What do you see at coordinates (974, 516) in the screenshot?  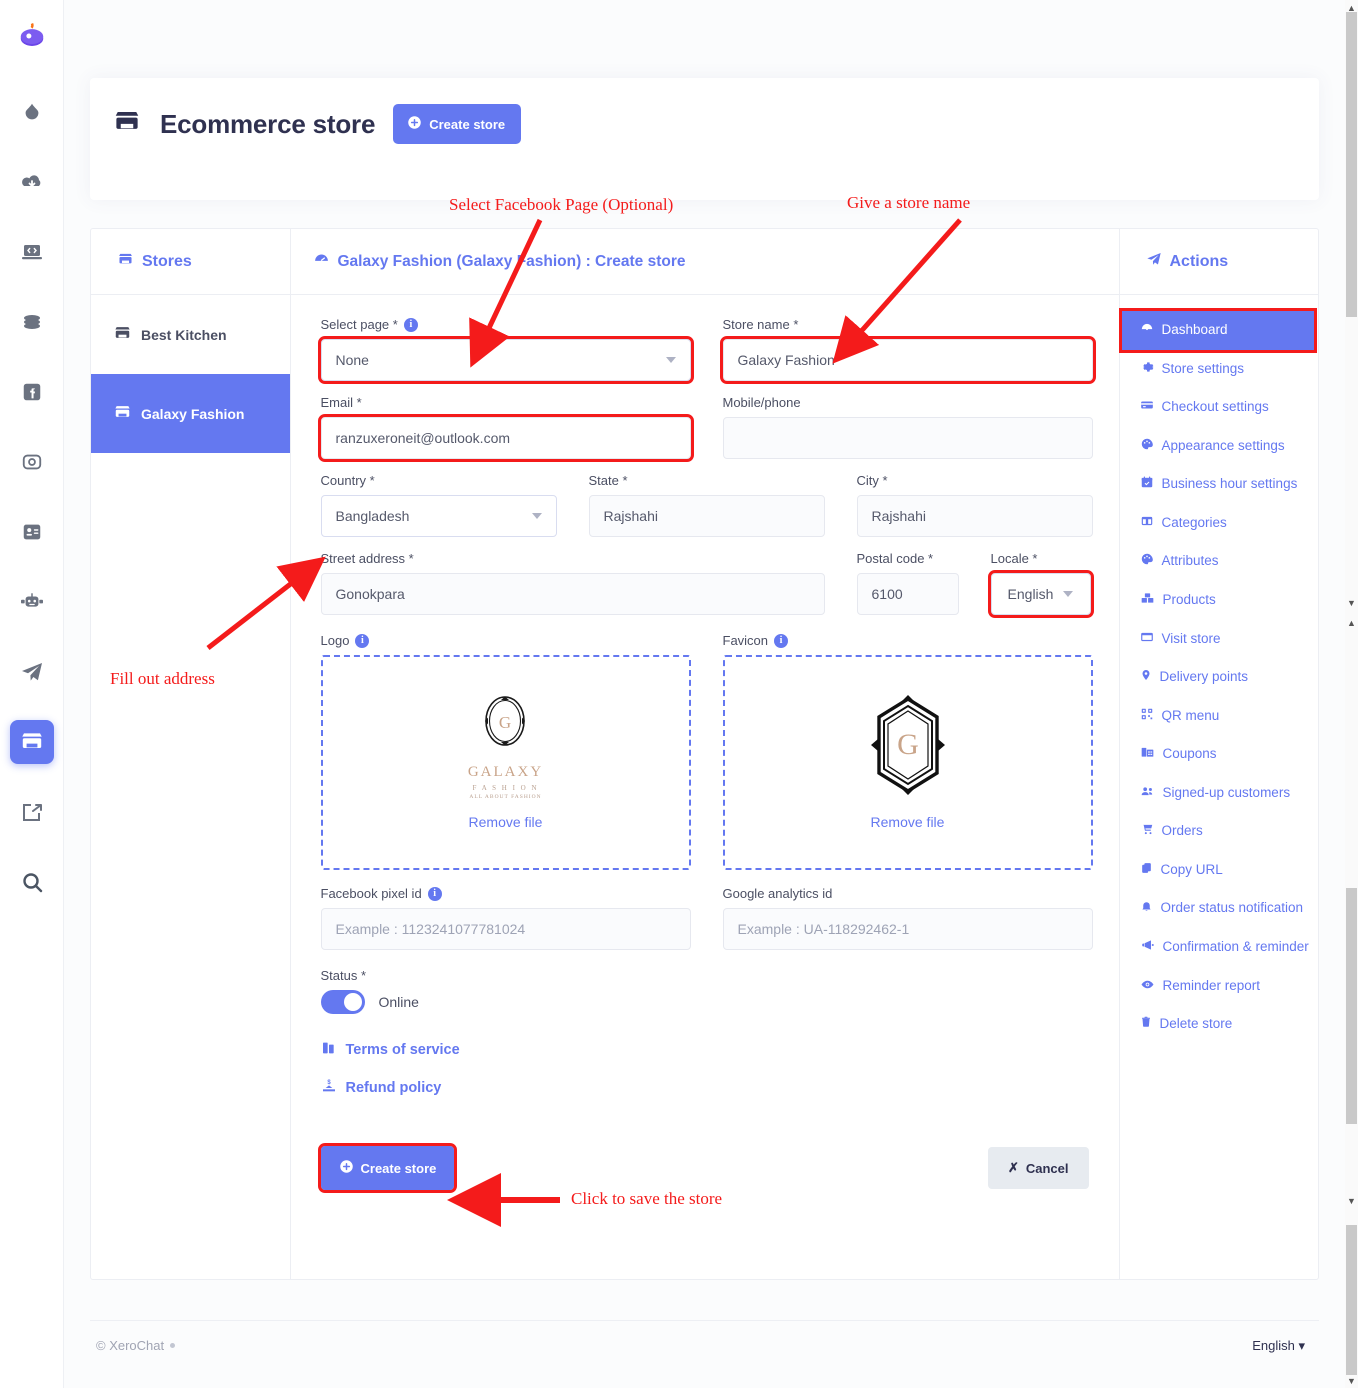 I see `city-input` at bounding box center [974, 516].